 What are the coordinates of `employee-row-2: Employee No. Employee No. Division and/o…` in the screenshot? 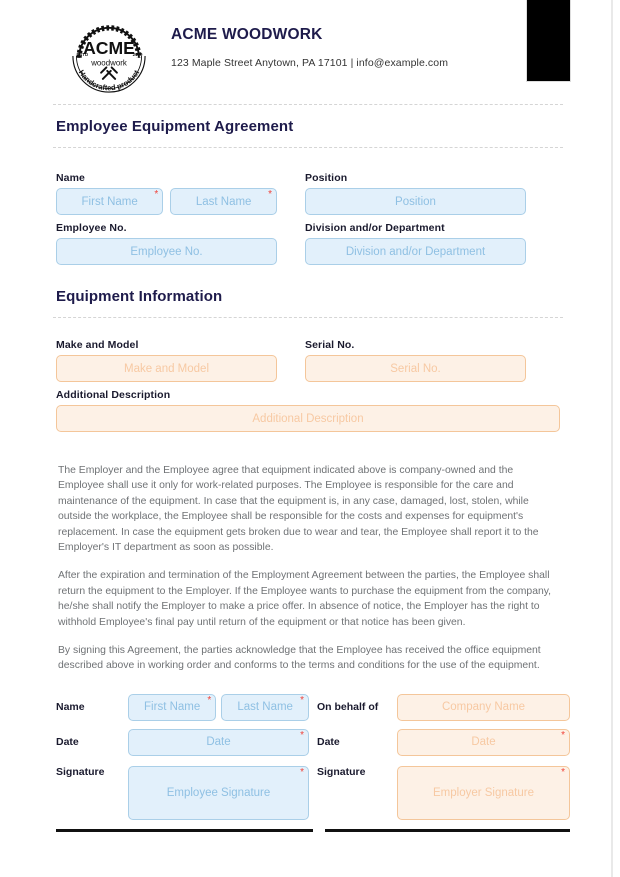 It's located at (308, 243).